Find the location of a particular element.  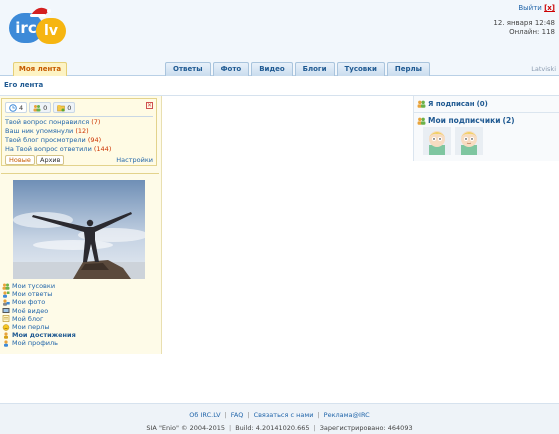

footer-link-about: Об IRC.LV is located at coordinates (204, 415).